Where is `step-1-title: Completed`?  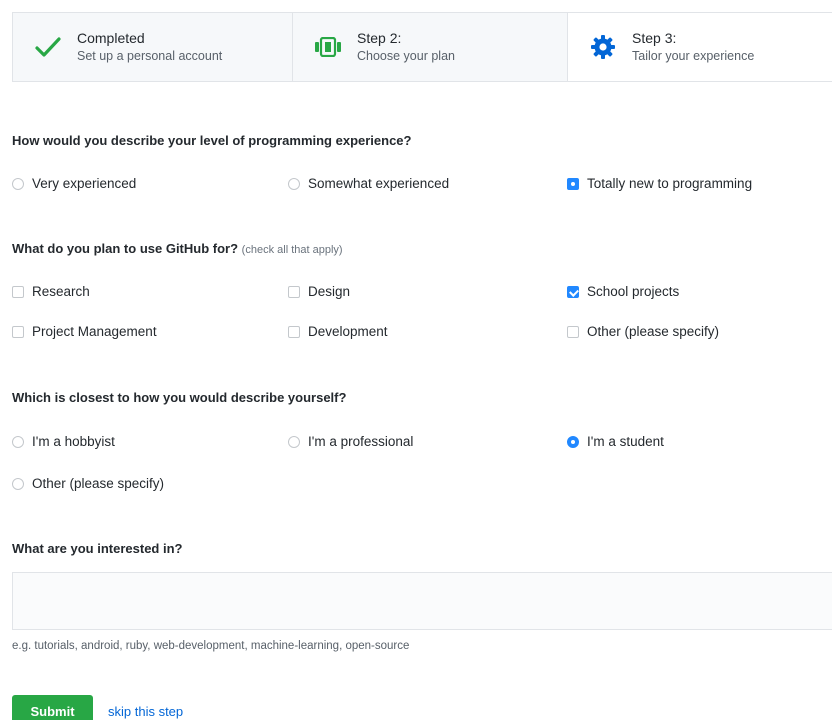 step-1-title: Completed is located at coordinates (111, 38).